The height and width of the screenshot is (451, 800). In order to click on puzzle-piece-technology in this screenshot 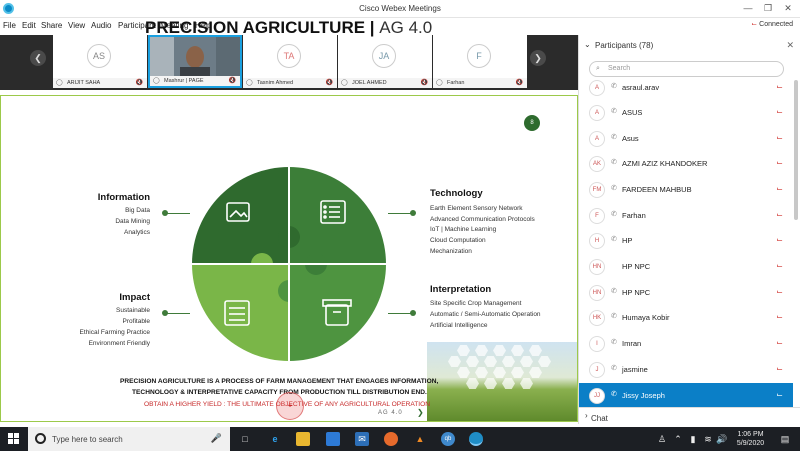, I will do `click(337, 215)`.